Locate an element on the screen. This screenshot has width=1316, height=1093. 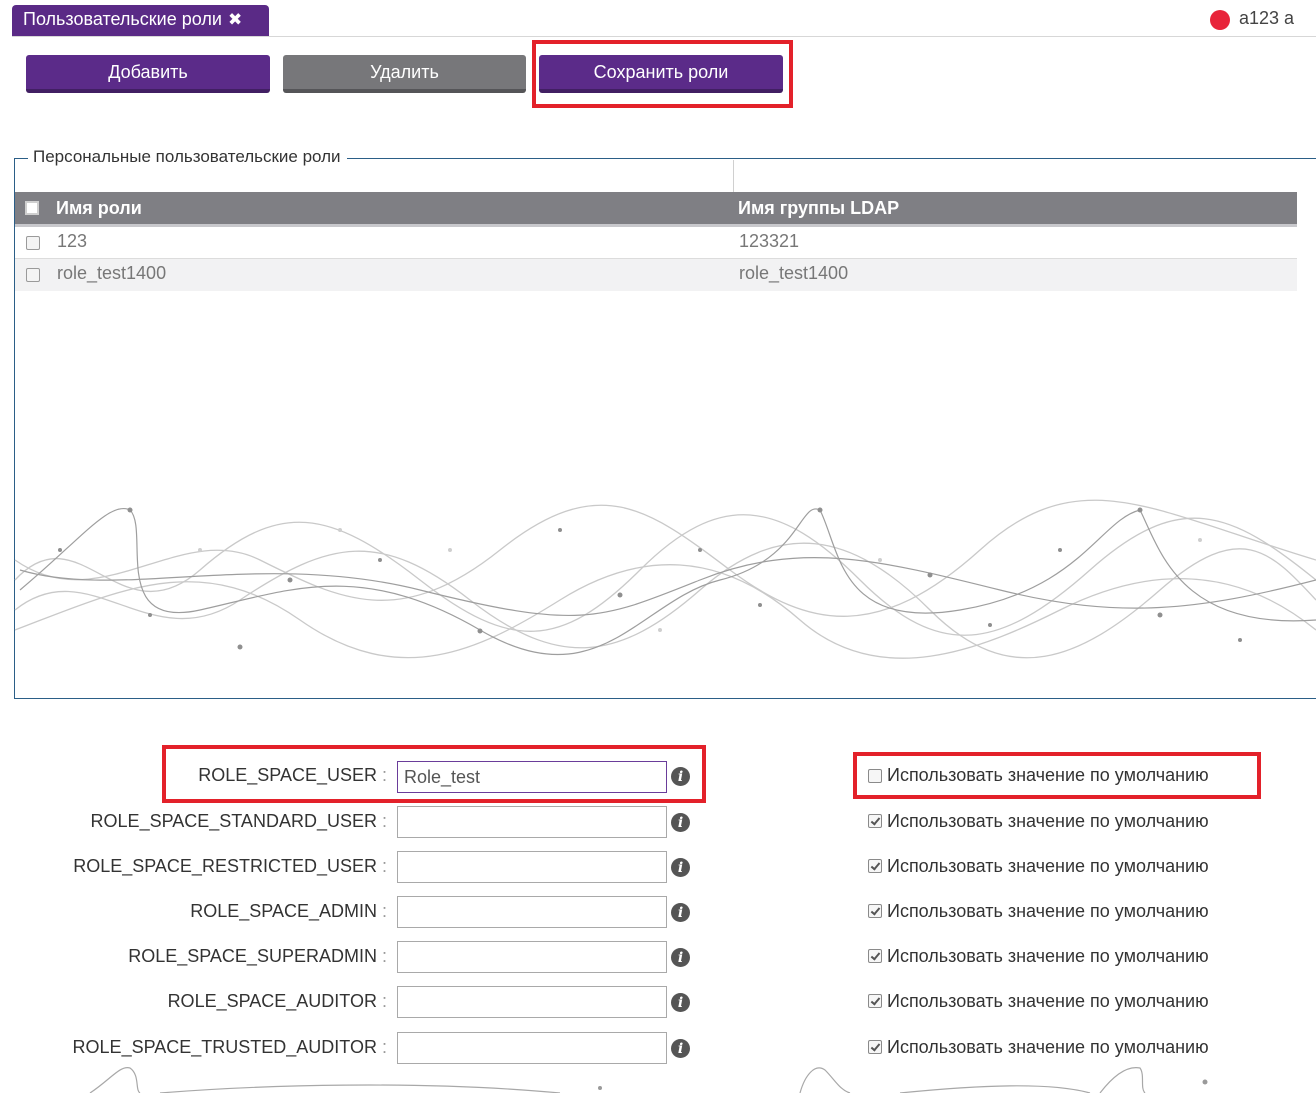
role-space-trusted-auditor-input is located at coordinates (532, 1048).